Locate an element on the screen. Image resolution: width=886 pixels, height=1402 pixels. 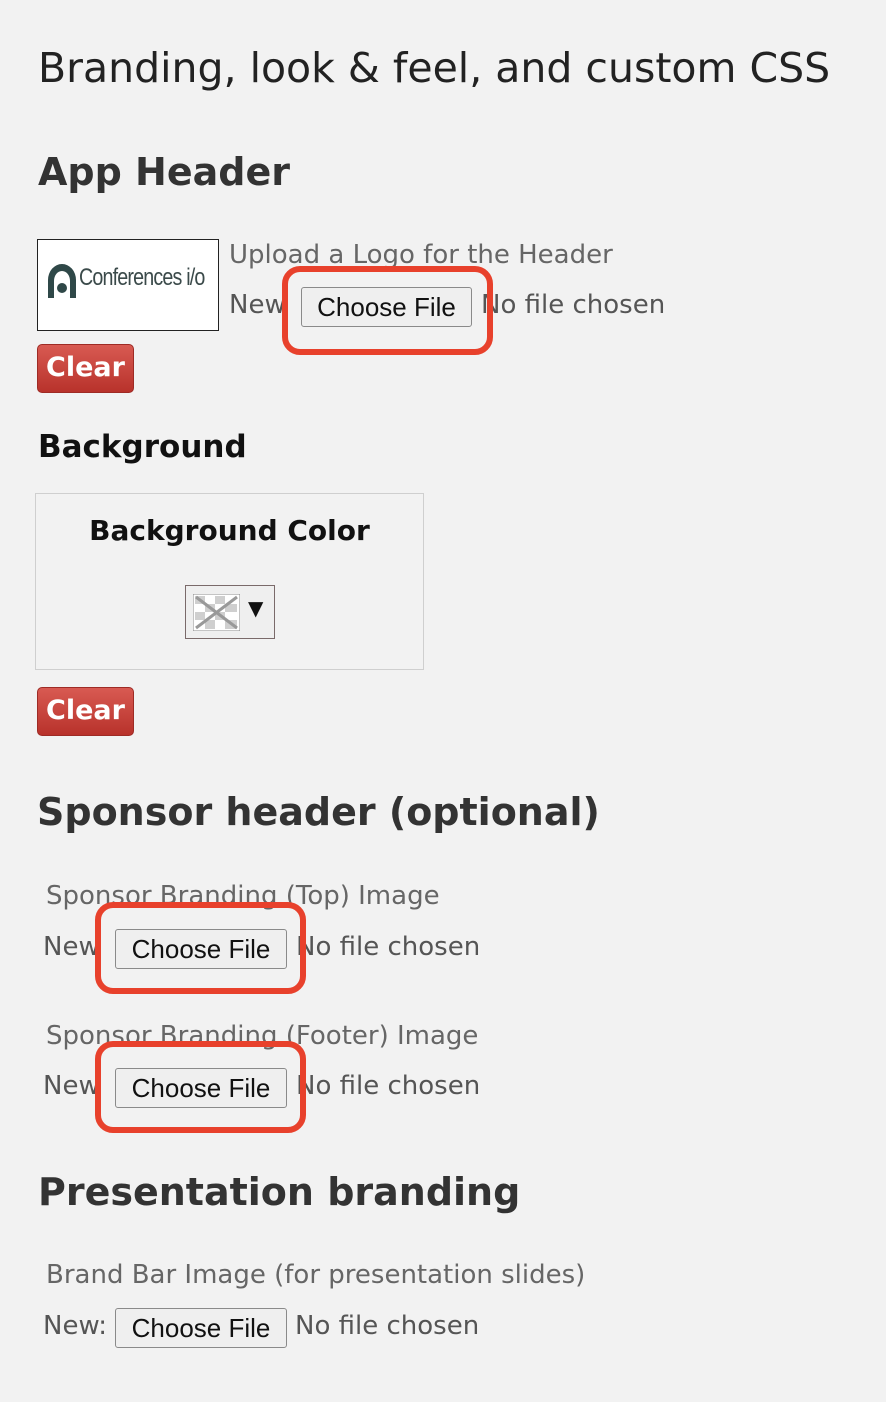
background-color-label: Background Color is located at coordinates (229, 530).